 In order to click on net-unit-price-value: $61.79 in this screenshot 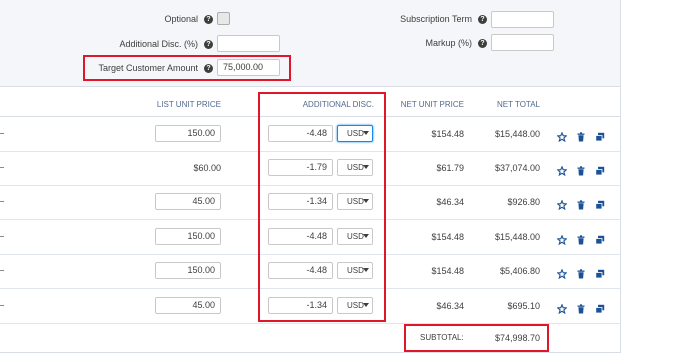, I will do `click(450, 168)`.